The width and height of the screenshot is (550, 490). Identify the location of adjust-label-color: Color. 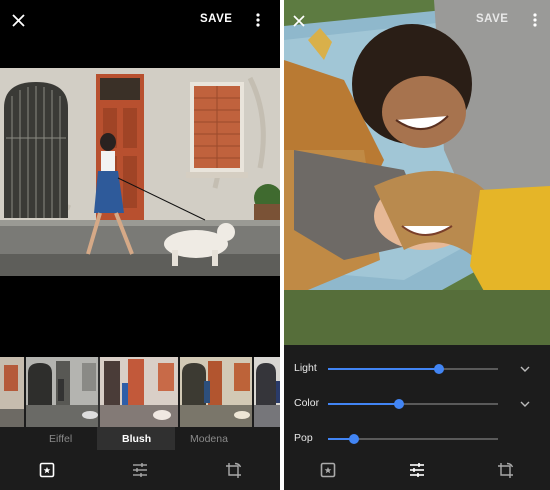
(307, 403).